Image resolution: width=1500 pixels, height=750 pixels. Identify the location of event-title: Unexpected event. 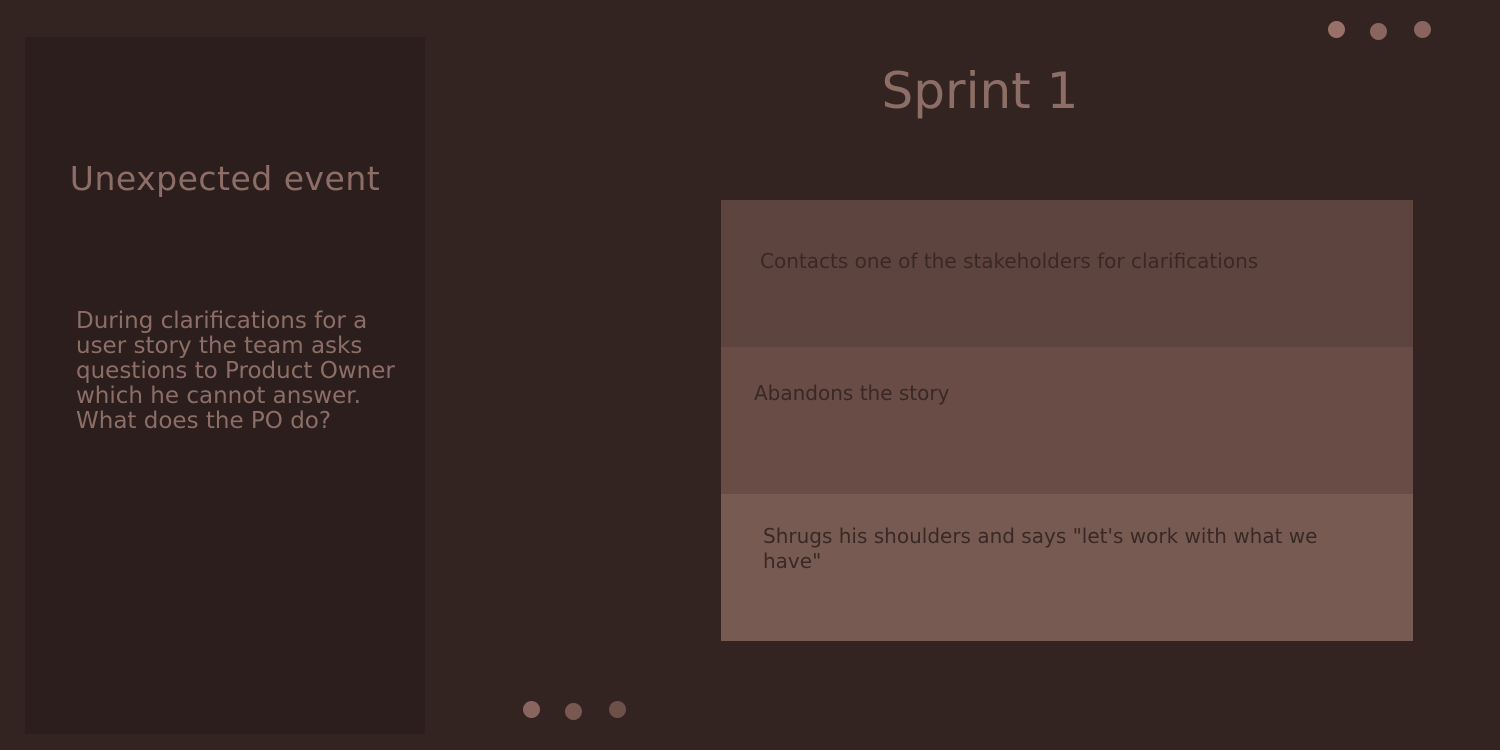
(225, 178).